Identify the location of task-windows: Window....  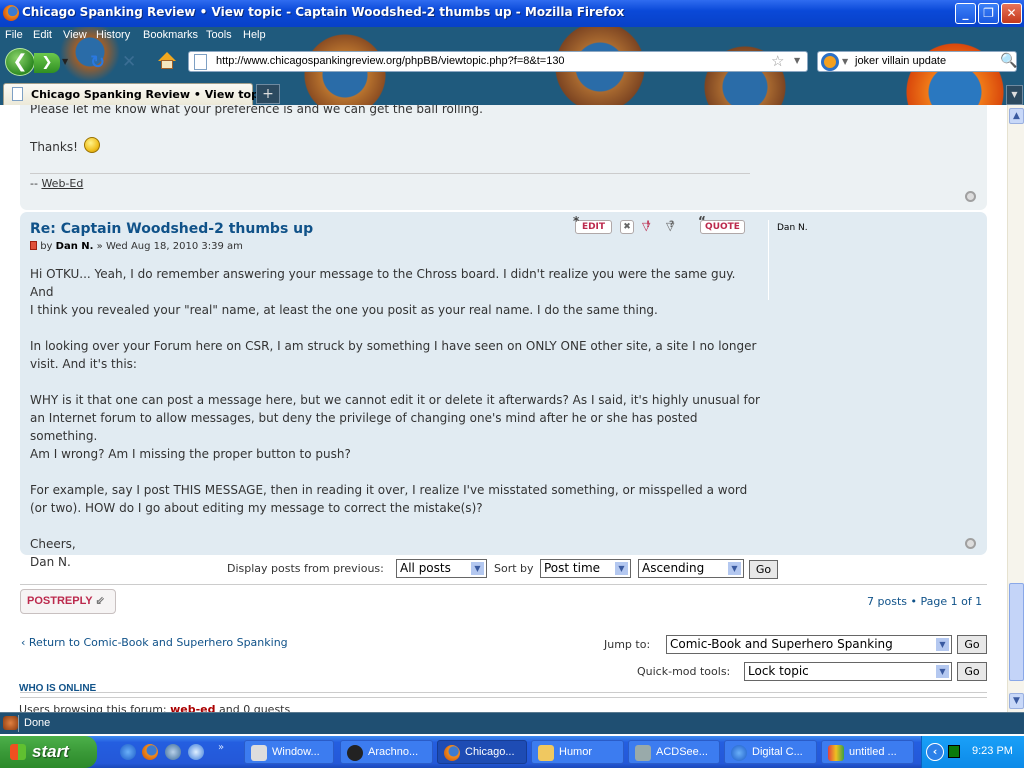
(289, 752).